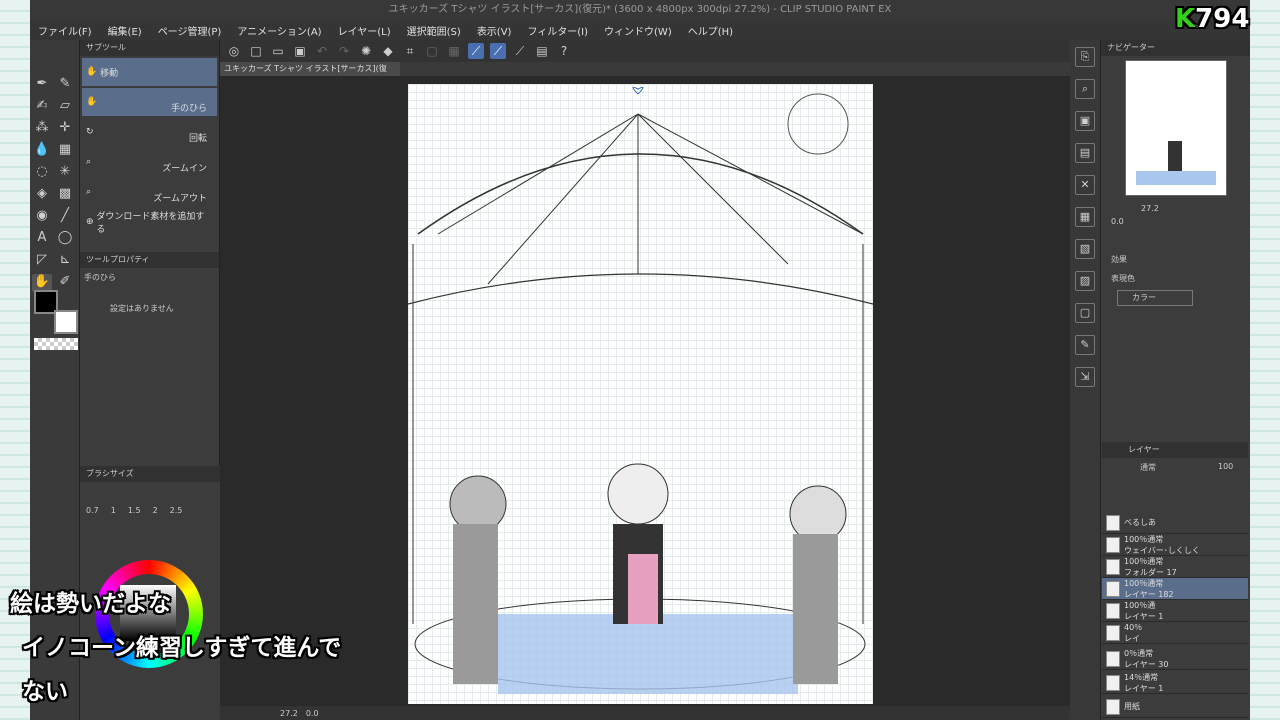 This screenshot has height=720, width=1280. I want to click on menu-page: ページ管理(P), so click(190, 30).